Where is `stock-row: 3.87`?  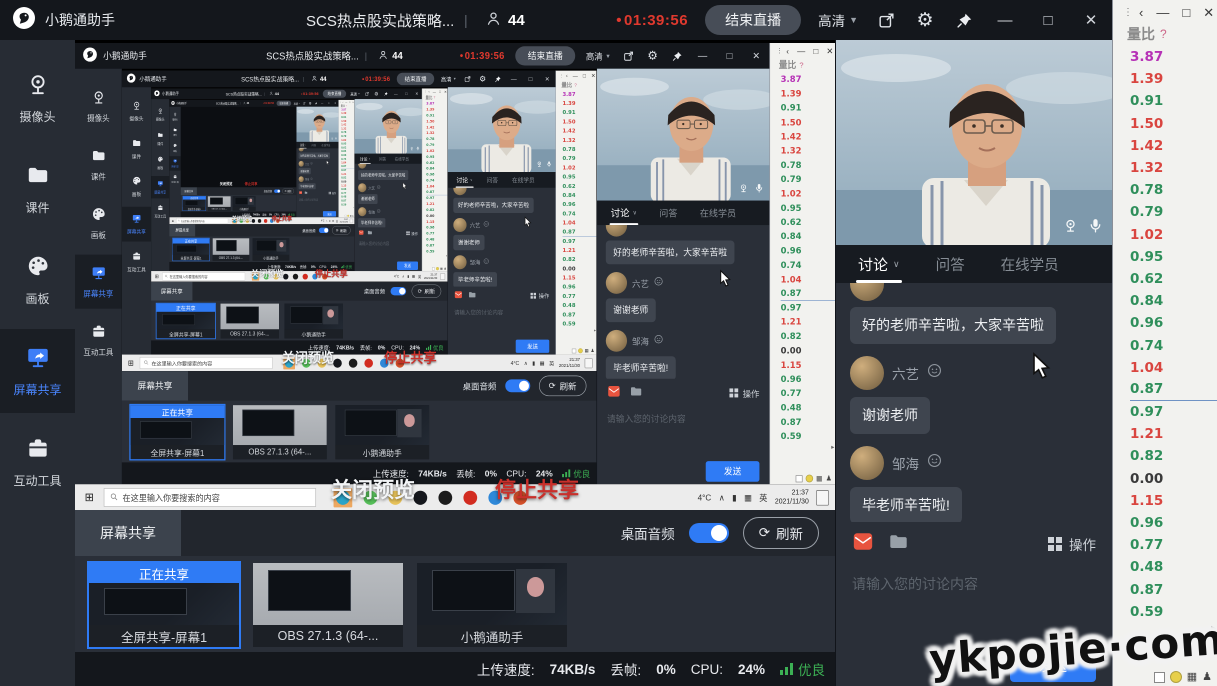 stock-row: 3.87 is located at coordinates (808, 80).